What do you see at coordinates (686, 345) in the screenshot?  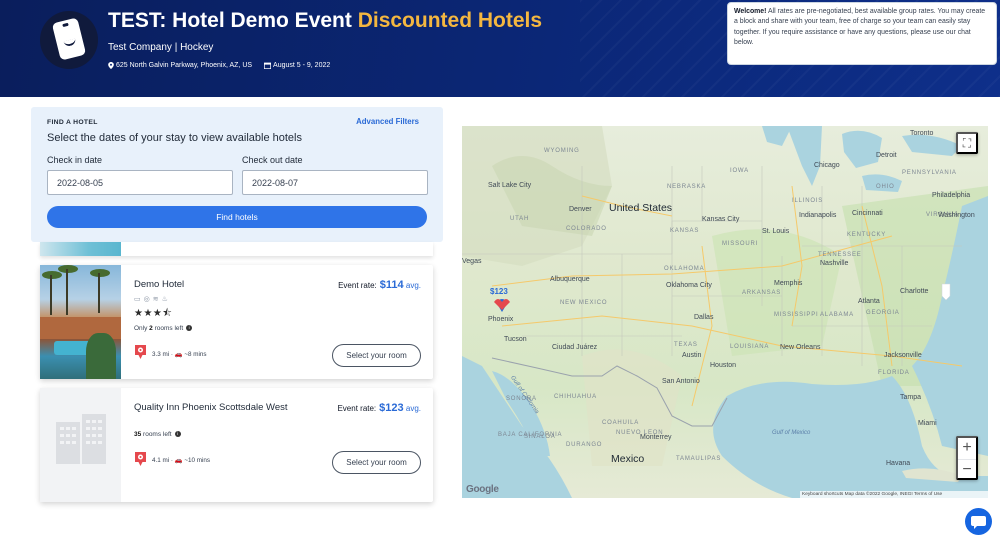 I see `map-state: TEXAS` at bounding box center [686, 345].